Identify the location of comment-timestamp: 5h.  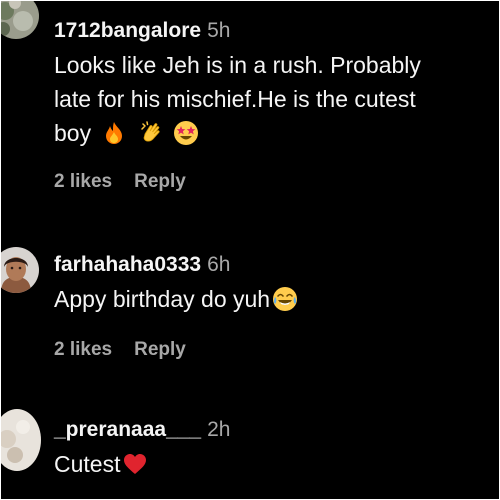
(219, 30).